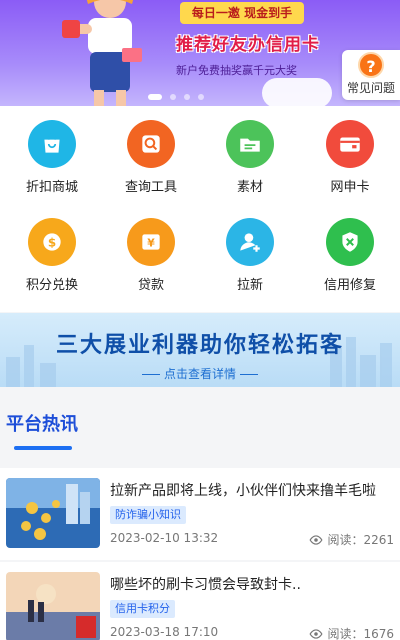 The height and width of the screenshot is (640, 400). Describe the element at coordinates (52, 144) in the screenshot. I see `shopping-bag-icon` at that location.